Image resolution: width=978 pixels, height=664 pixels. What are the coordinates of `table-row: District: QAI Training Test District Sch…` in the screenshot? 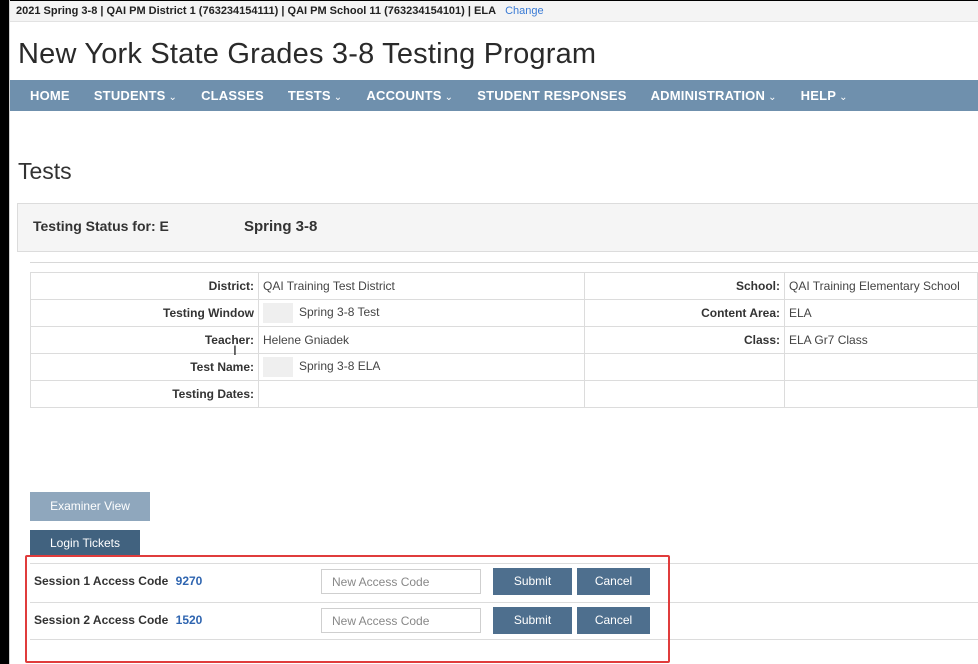 It's located at (504, 286).